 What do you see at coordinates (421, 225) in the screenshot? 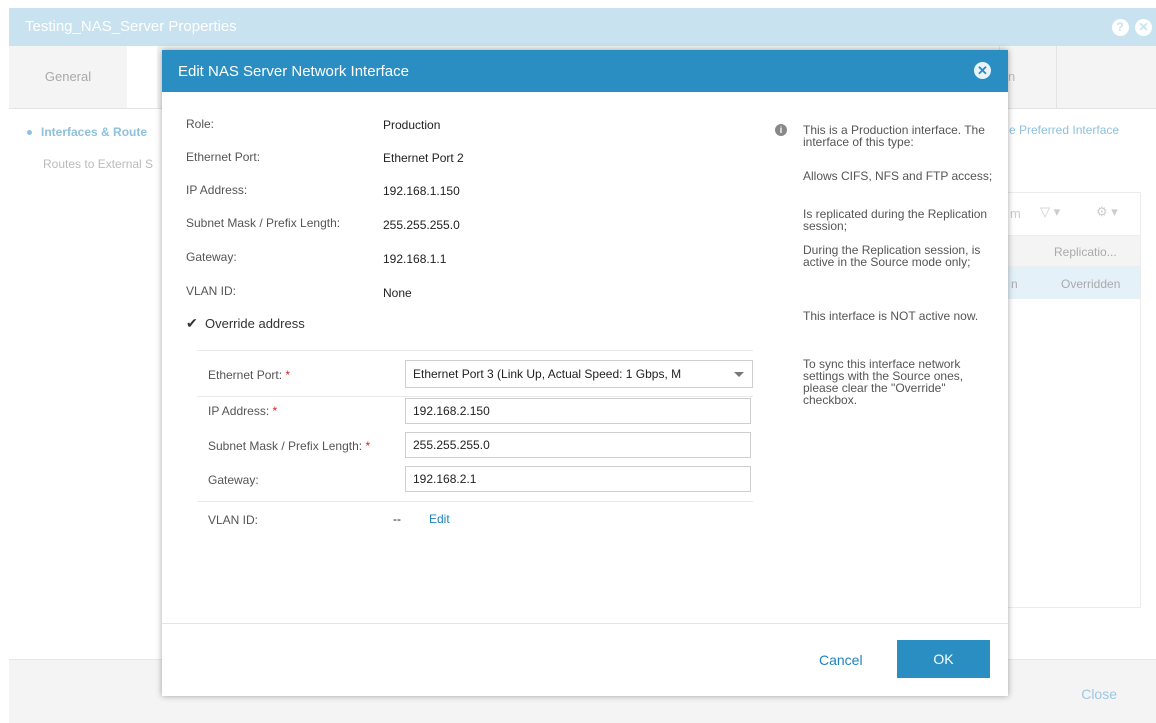
I see `subnet-mask-value: 255.255.255.0` at bounding box center [421, 225].